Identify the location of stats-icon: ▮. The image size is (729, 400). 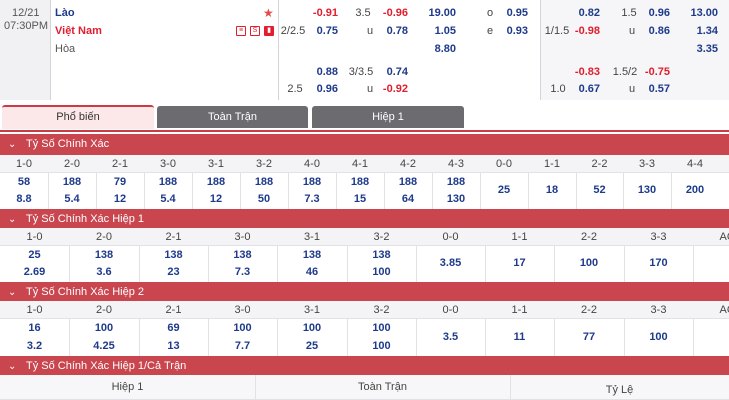
(269, 31).